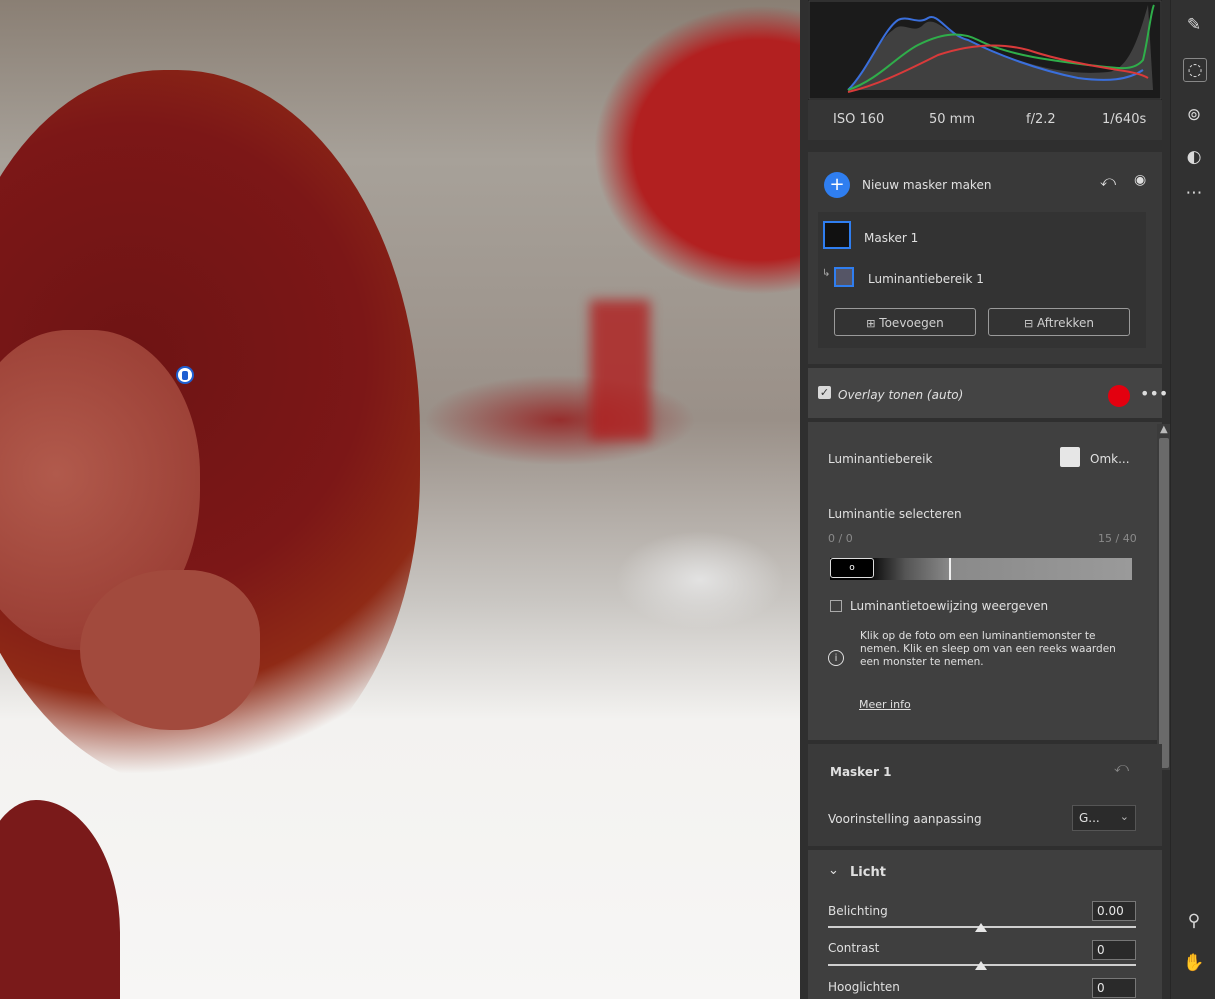 The height and width of the screenshot is (999, 1215). Describe the element at coordinates (1104, 818) in the screenshot. I see `preset-dropdown: G... ⌄` at that location.